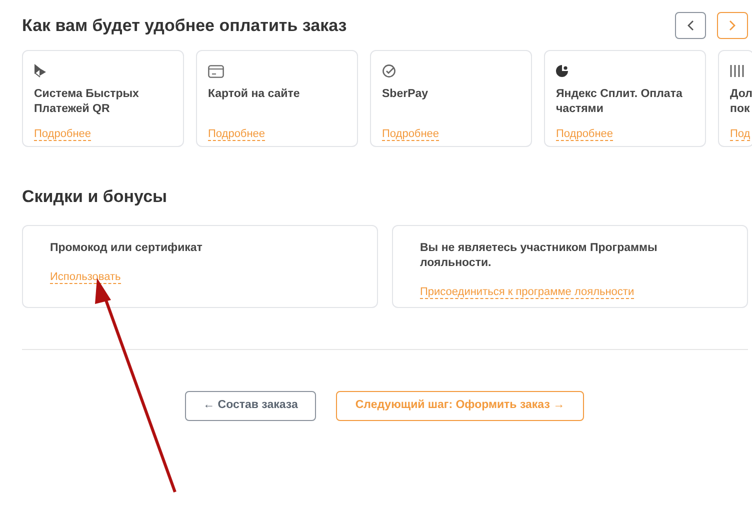  What do you see at coordinates (740, 134) in the screenshot?
I see `details-link: Под` at bounding box center [740, 134].